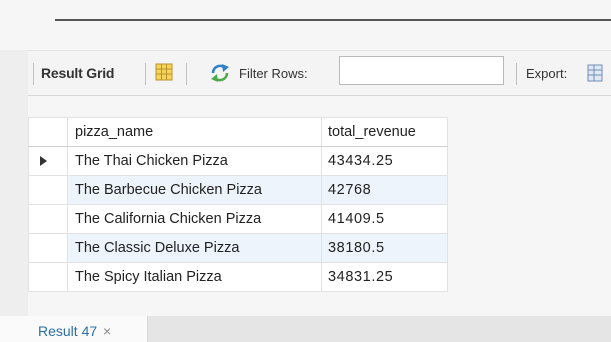 This screenshot has height=342, width=611. What do you see at coordinates (333, 20) in the screenshot?
I see `top-separator` at bounding box center [333, 20].